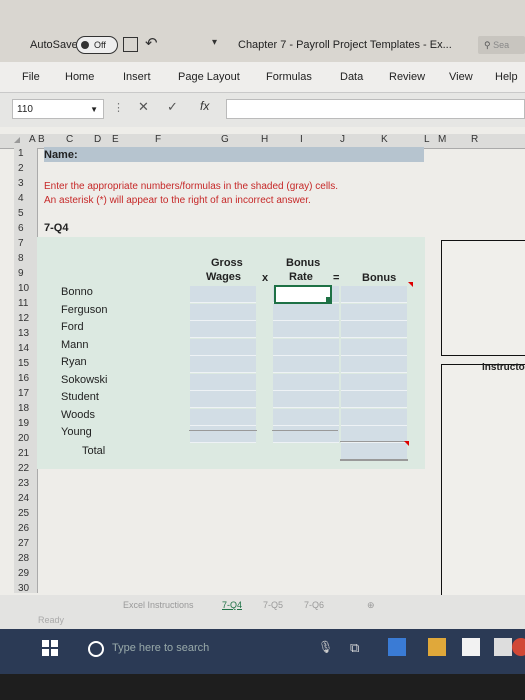  What do you see at coordinates (384, 139) in the screenshot?
I see `column-header-k: K` at bounding box center [384, 139].